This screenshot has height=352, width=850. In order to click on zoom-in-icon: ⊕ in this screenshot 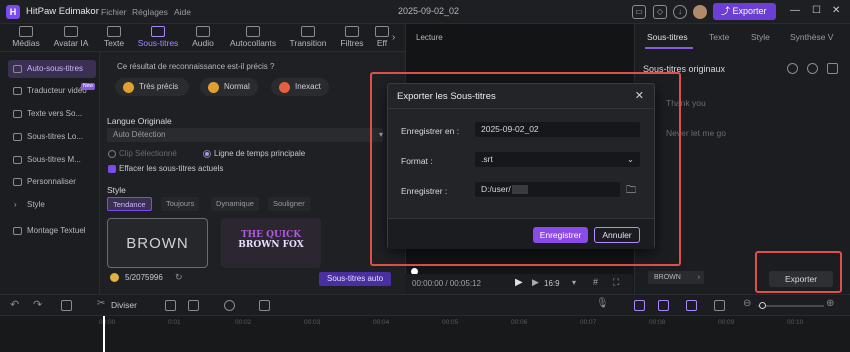, I will do `click(830, 303)`.